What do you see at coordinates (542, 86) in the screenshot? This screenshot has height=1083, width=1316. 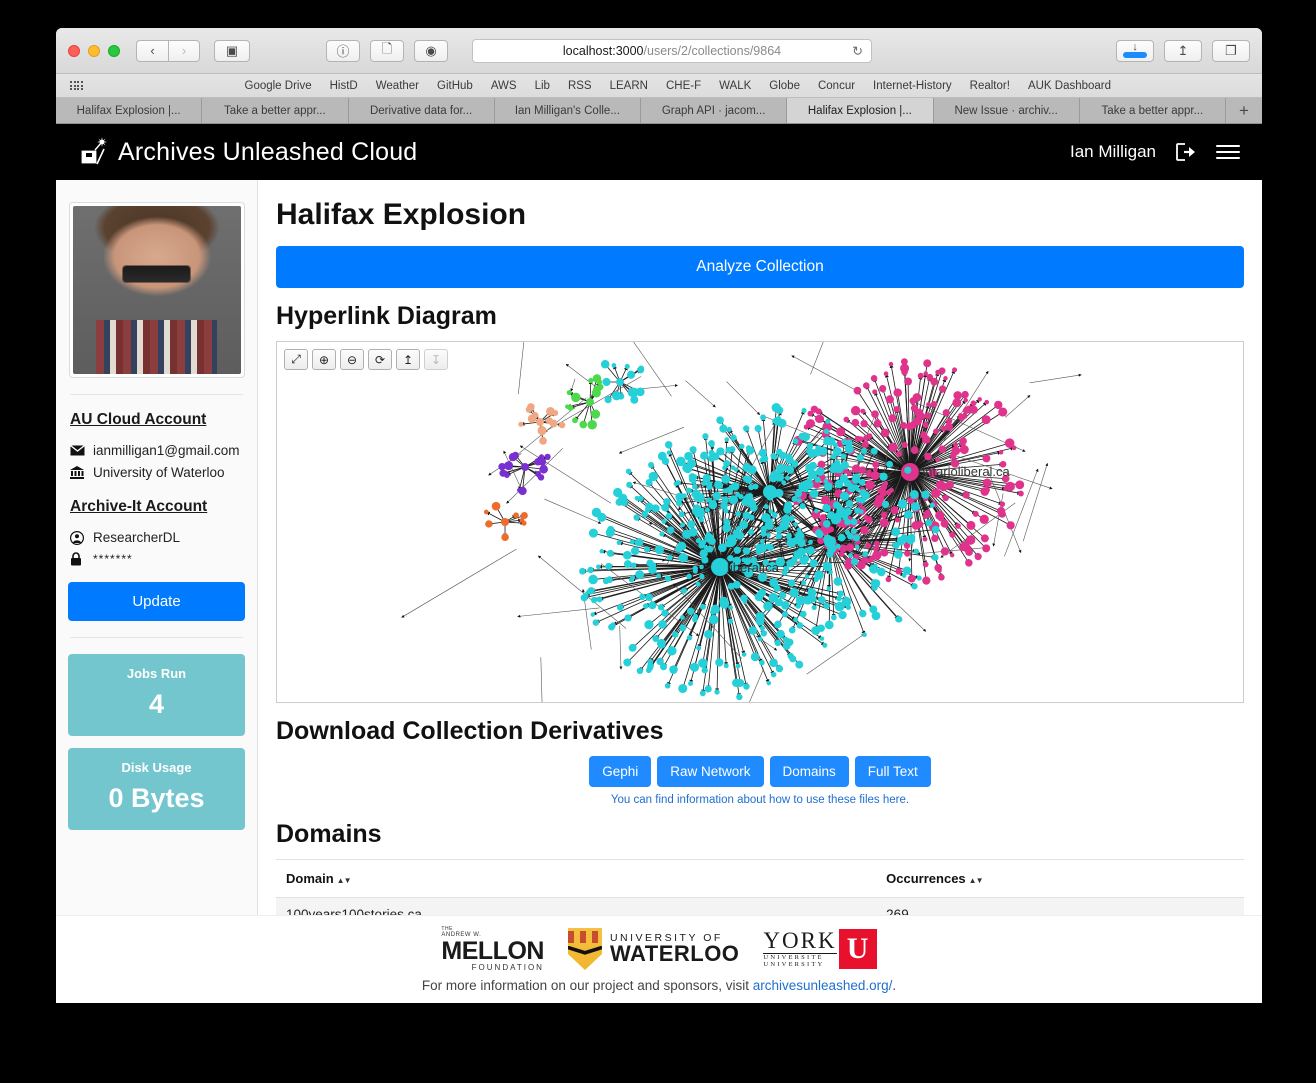 I see `bookmark-item: Lib` at bounding box center [542, 86].